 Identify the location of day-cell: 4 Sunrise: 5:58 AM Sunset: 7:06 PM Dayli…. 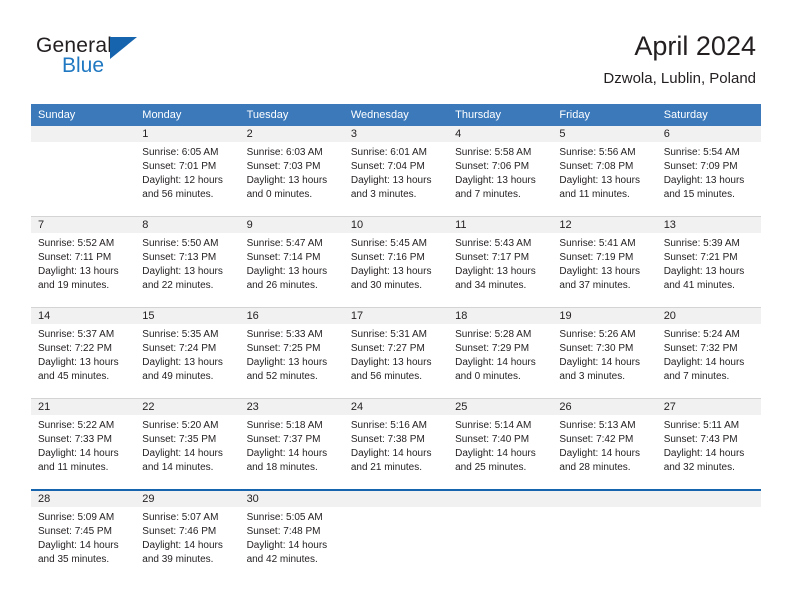
(500, 171).